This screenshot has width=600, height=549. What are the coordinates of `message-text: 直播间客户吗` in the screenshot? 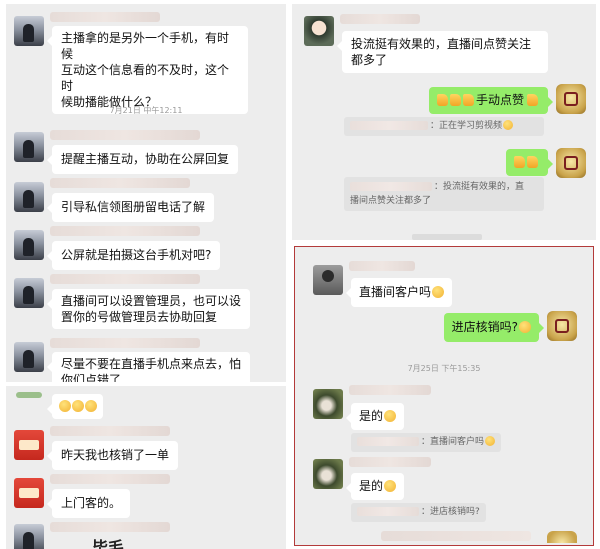 It's located at (395, 292).